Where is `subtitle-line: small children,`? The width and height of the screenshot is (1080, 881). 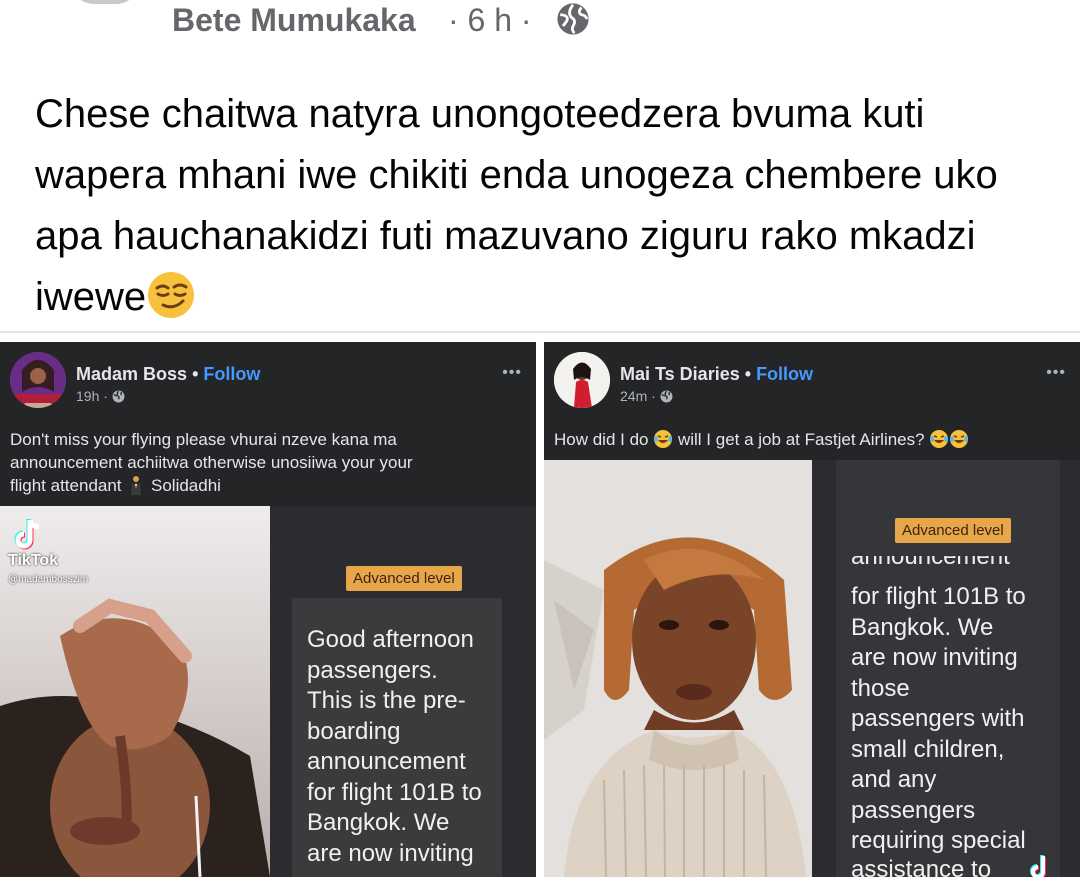 subtitle-line: small children, is located at coordinates (928, 749).